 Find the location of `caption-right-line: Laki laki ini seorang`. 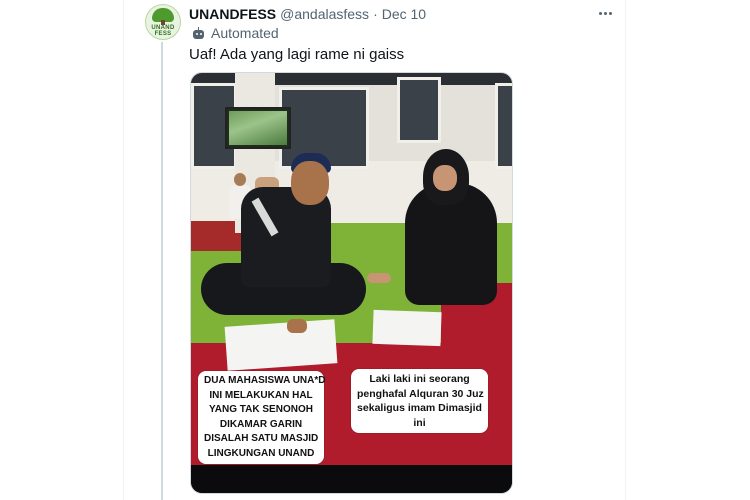

caption-right-line: Laki laki ini seorang is located at coordinates (419, 379).